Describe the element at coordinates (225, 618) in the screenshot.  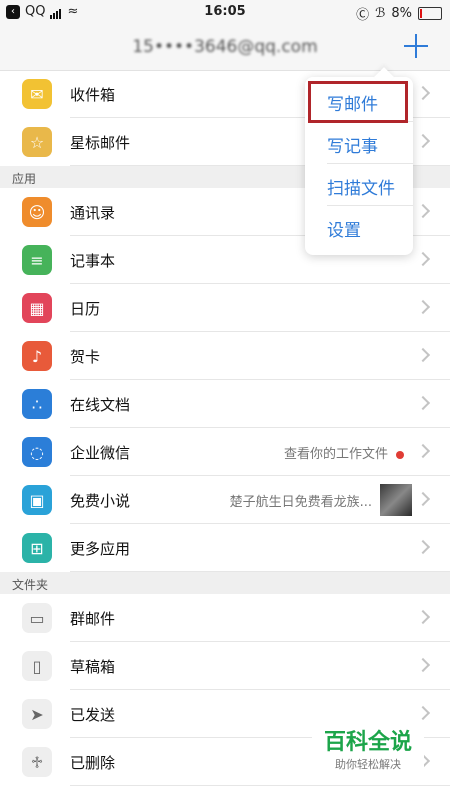
I see `list-item: ▭ 群邮件` at that location.